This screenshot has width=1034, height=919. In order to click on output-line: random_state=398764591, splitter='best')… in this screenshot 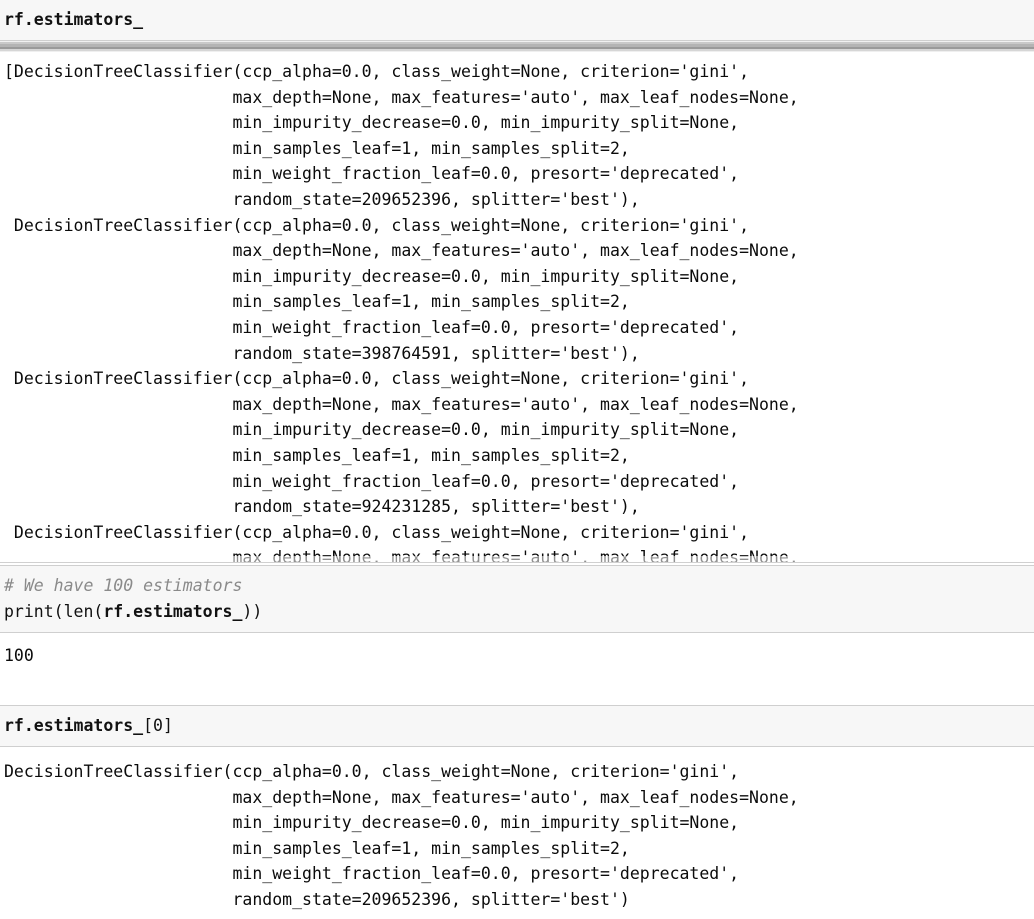, I will do `click(322, 353)`.